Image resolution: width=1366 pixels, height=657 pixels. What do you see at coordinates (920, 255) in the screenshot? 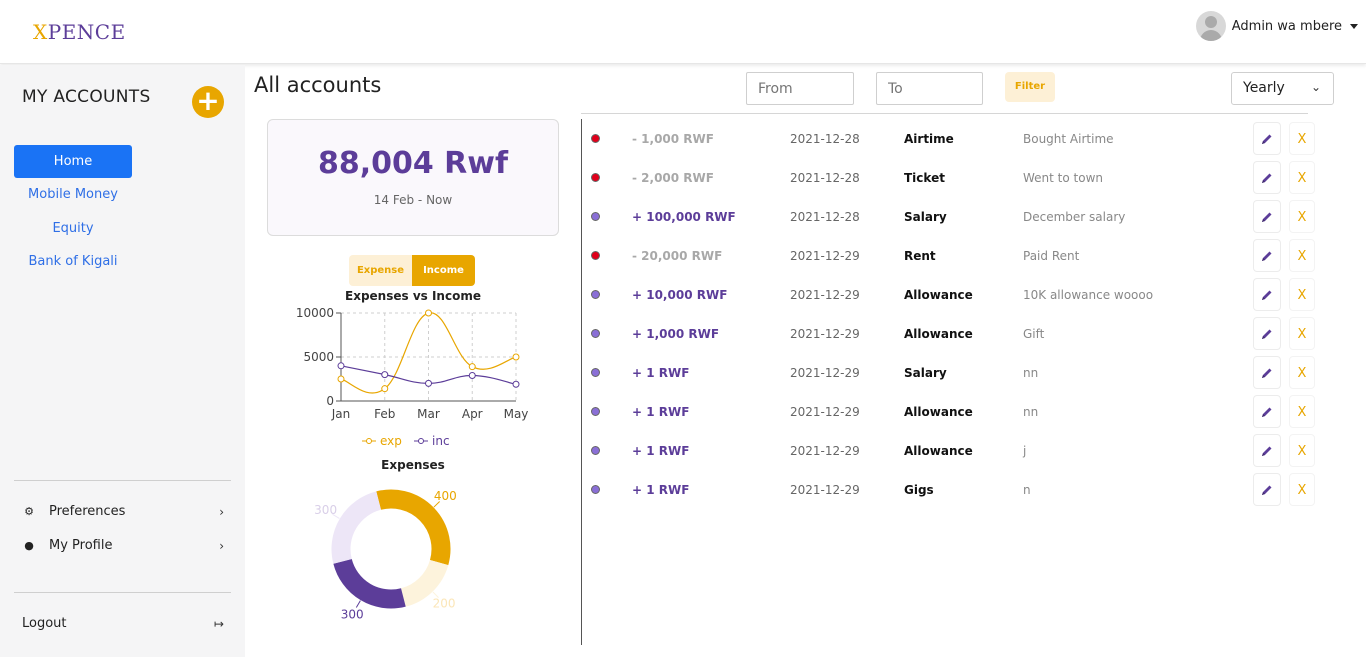
I see `transaction-category: Rent` at bounding box center [920, 255].